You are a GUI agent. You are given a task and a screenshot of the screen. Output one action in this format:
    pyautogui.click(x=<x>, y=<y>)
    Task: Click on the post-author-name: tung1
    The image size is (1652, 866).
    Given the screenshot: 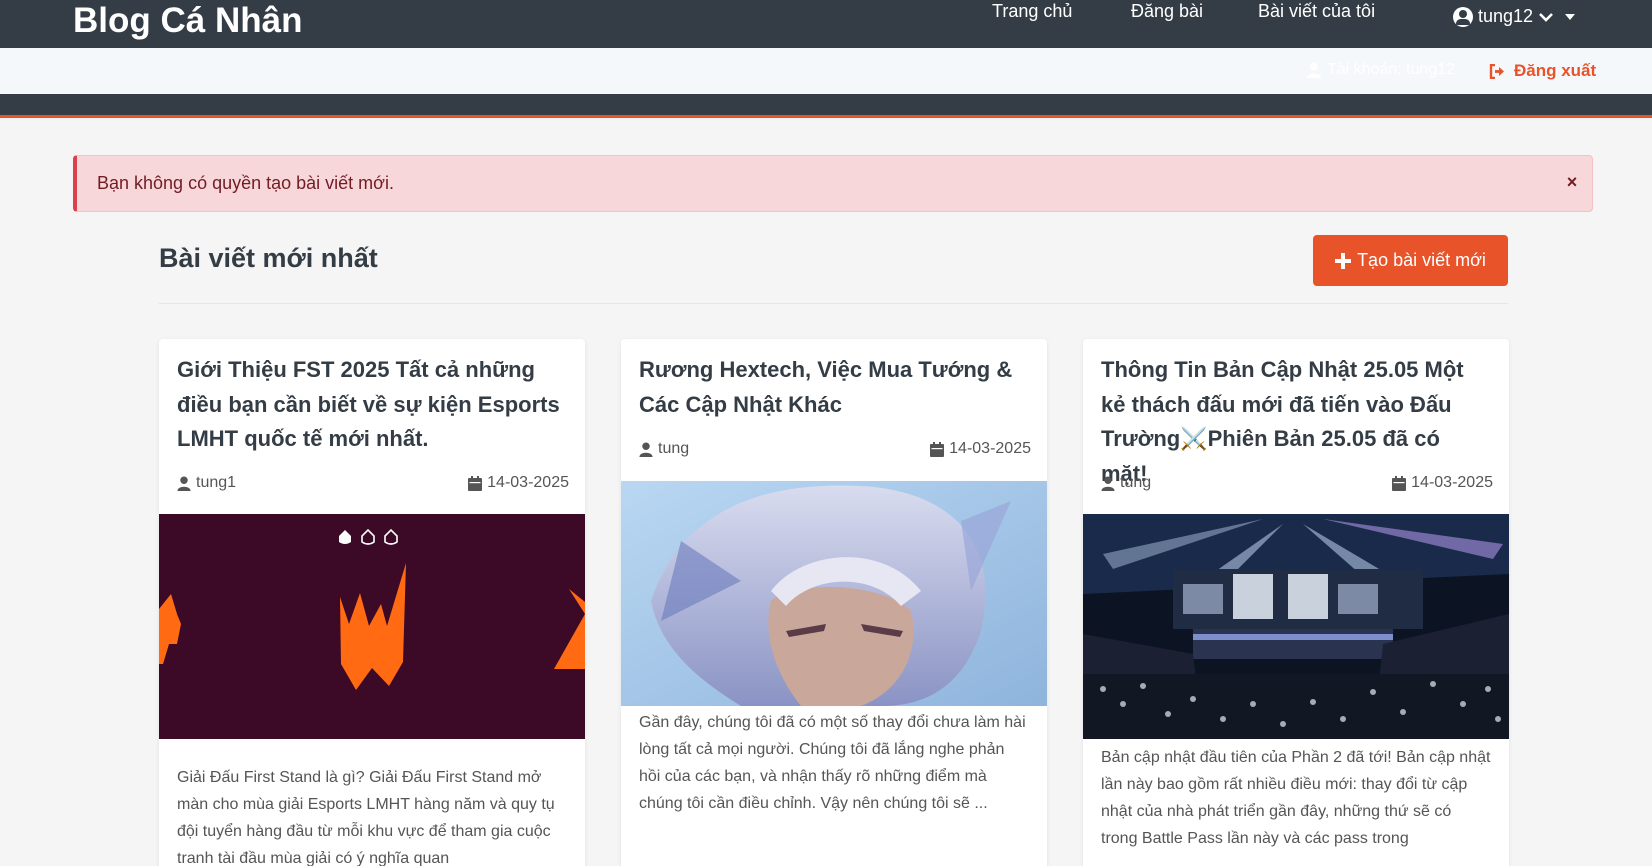 What is the action you would take?
    pyautogui.click(x=216, y=482)
    